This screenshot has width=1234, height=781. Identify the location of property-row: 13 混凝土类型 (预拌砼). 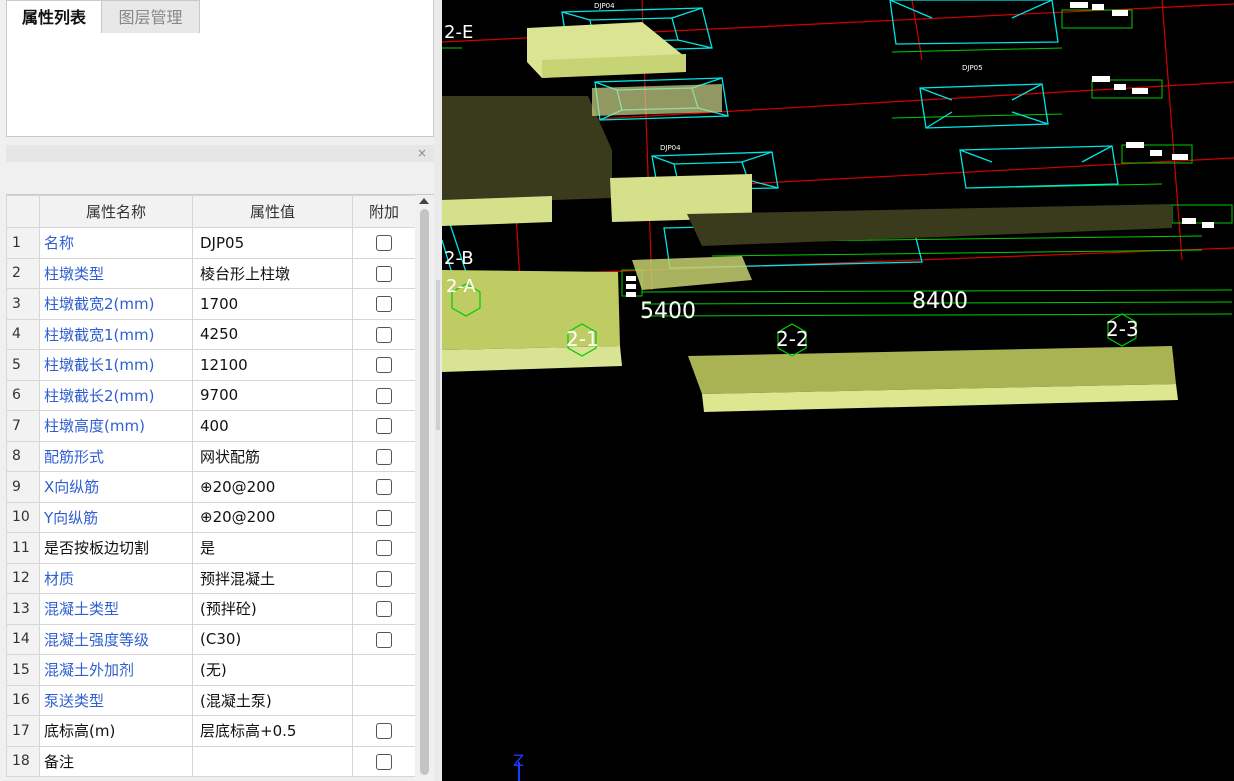
(211, 609).